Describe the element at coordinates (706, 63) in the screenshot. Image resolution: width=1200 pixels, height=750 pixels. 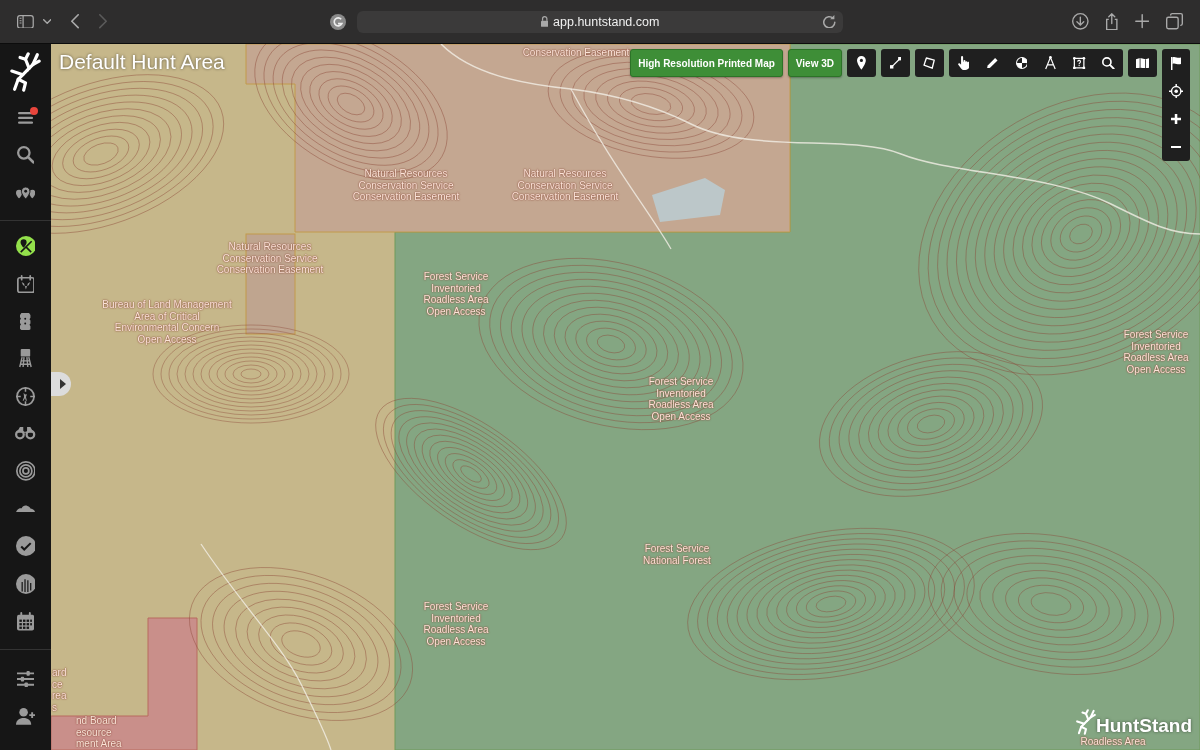
I see `map-action-button: High Resolution Printed Map` at that location.